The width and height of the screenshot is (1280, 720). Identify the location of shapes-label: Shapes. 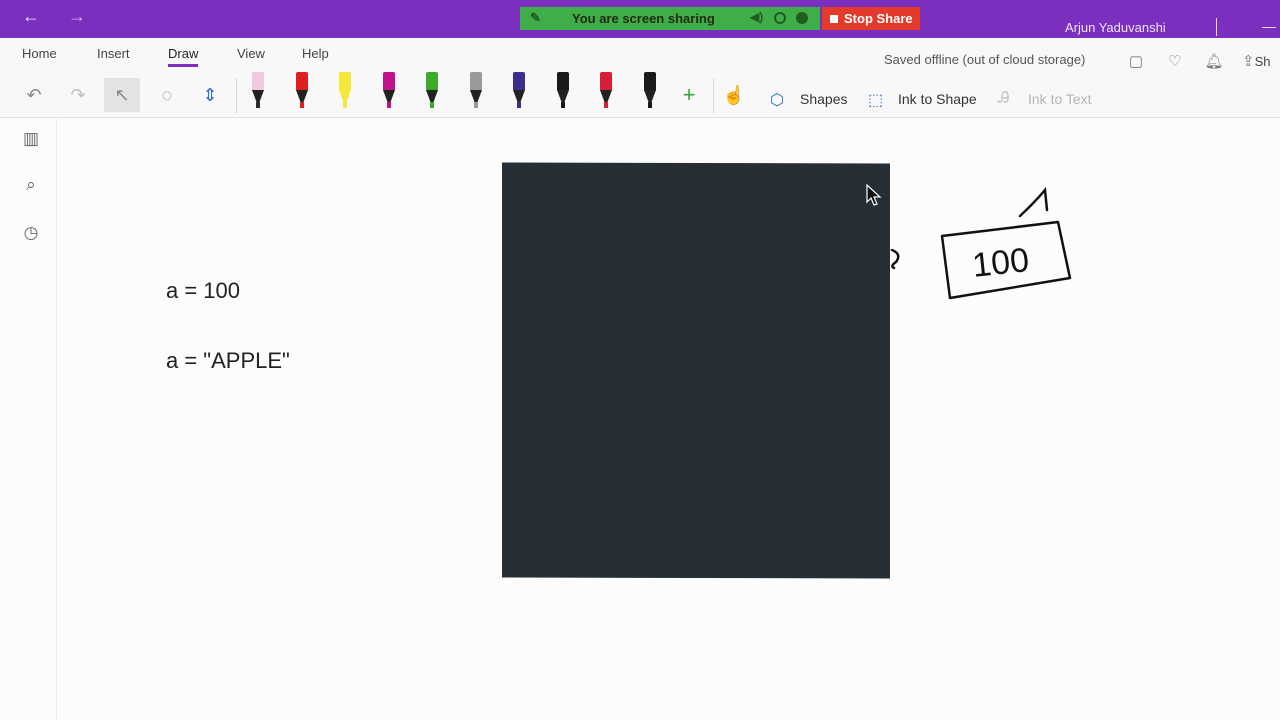
(824, 99).